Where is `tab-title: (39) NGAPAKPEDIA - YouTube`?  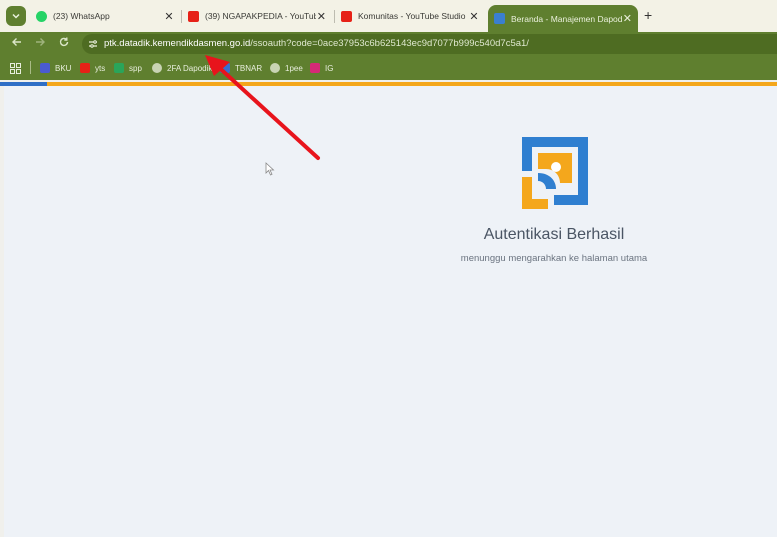 tab-title: (39) NGAPAKPEDIA - YouTube is located at coordinates (260, 16).